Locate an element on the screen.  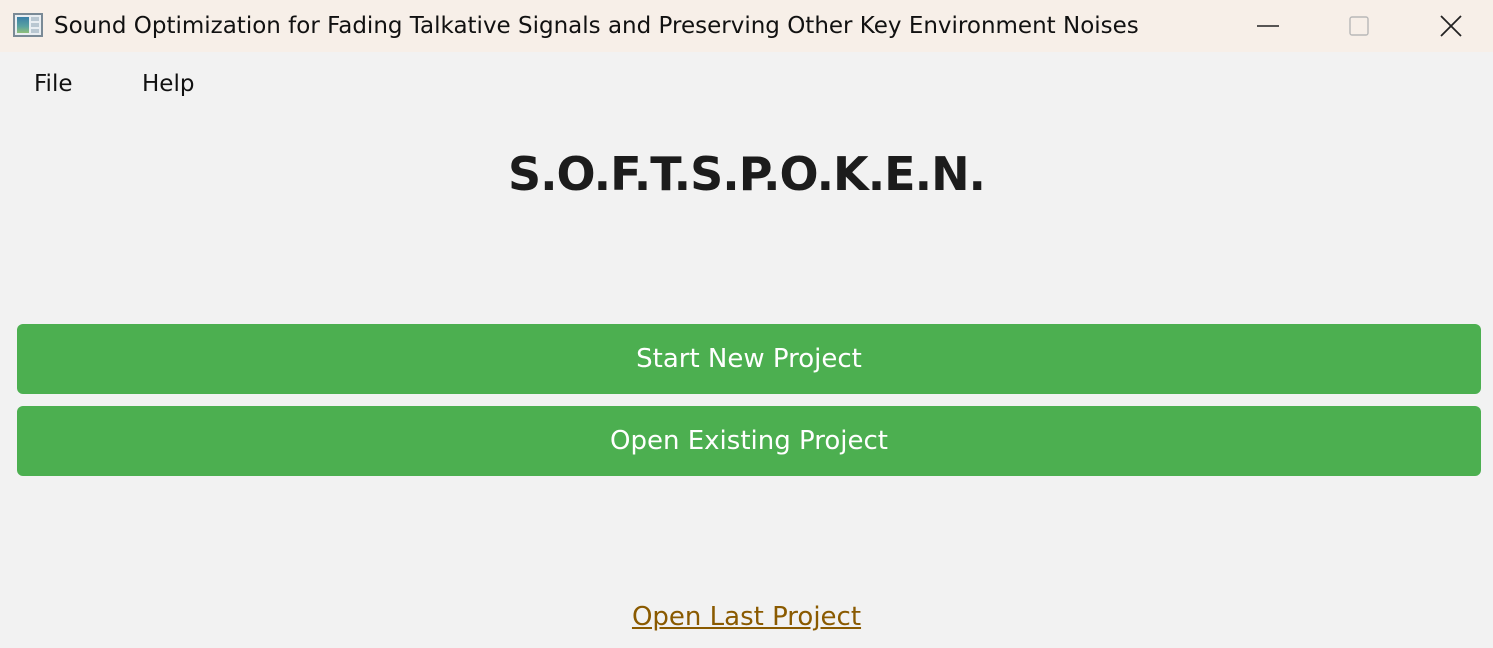
open-existing-project-button: Open Existing Project is located at coordinates (749, 441).